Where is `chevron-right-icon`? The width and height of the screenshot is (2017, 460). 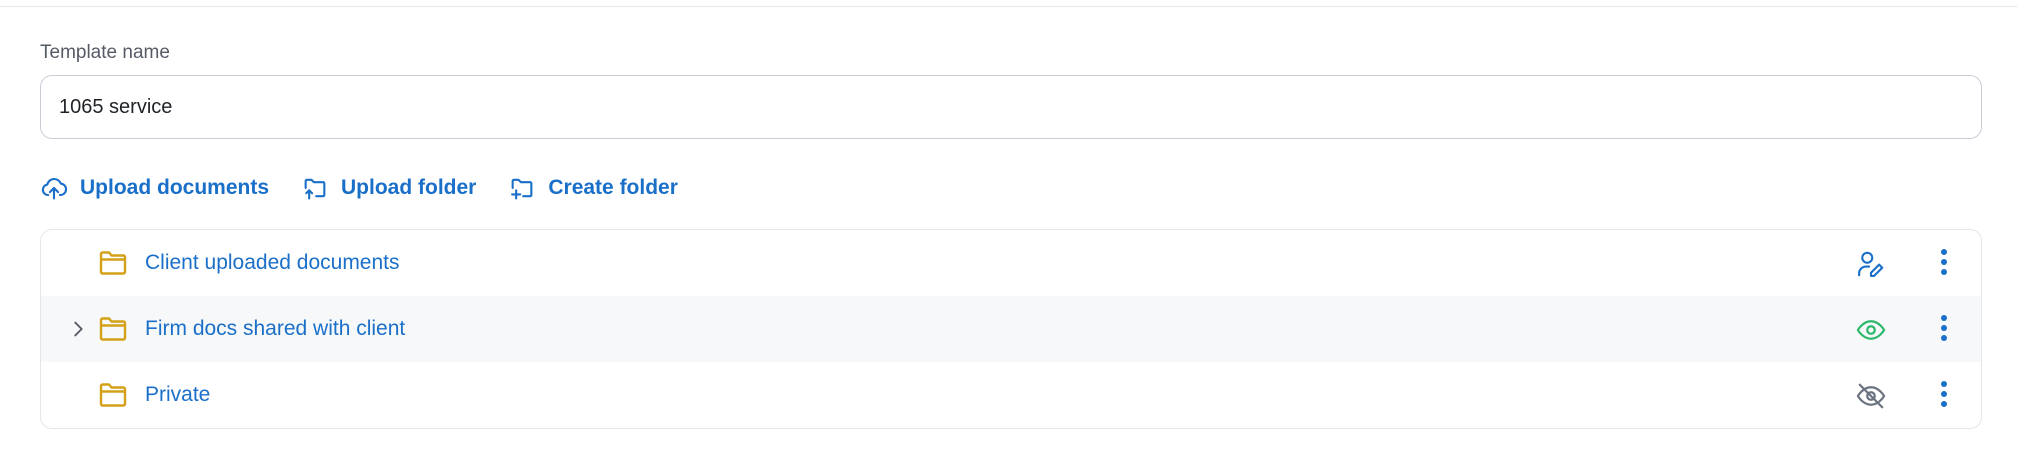 chevron-right-icon is located at coordinates (78, 329).